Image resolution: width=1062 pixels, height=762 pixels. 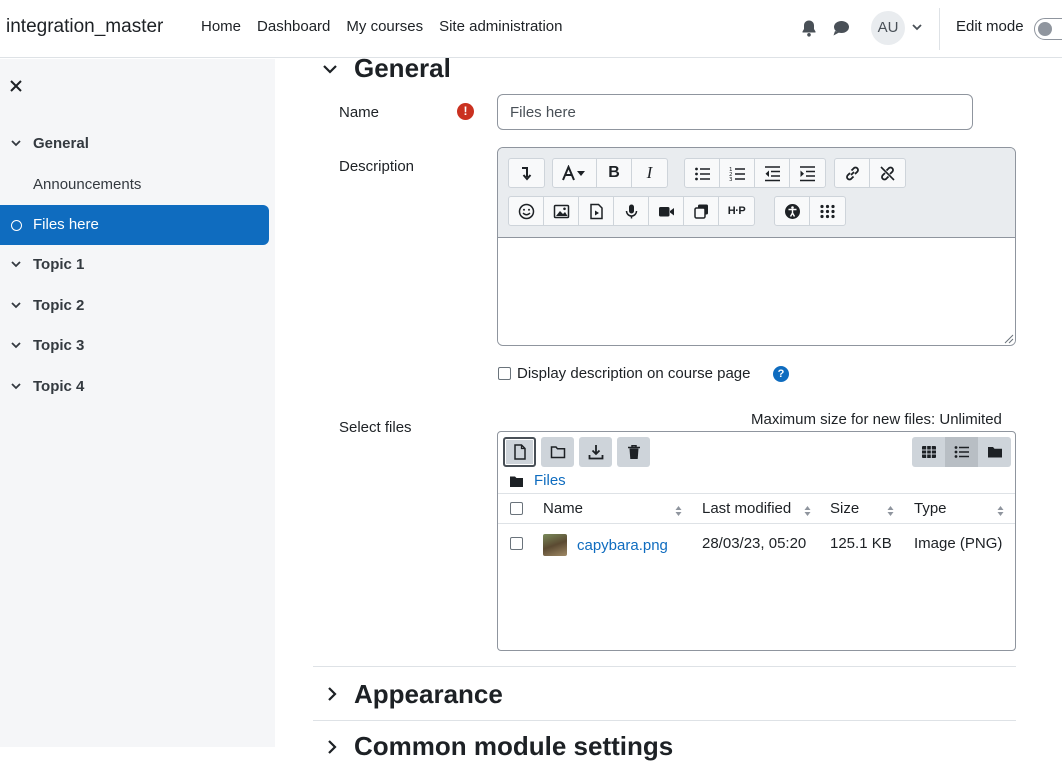 What do you see at coordinates (731, 179) in the screenshot?
I see `svg-text: 3` at bounding box center [731, 179].